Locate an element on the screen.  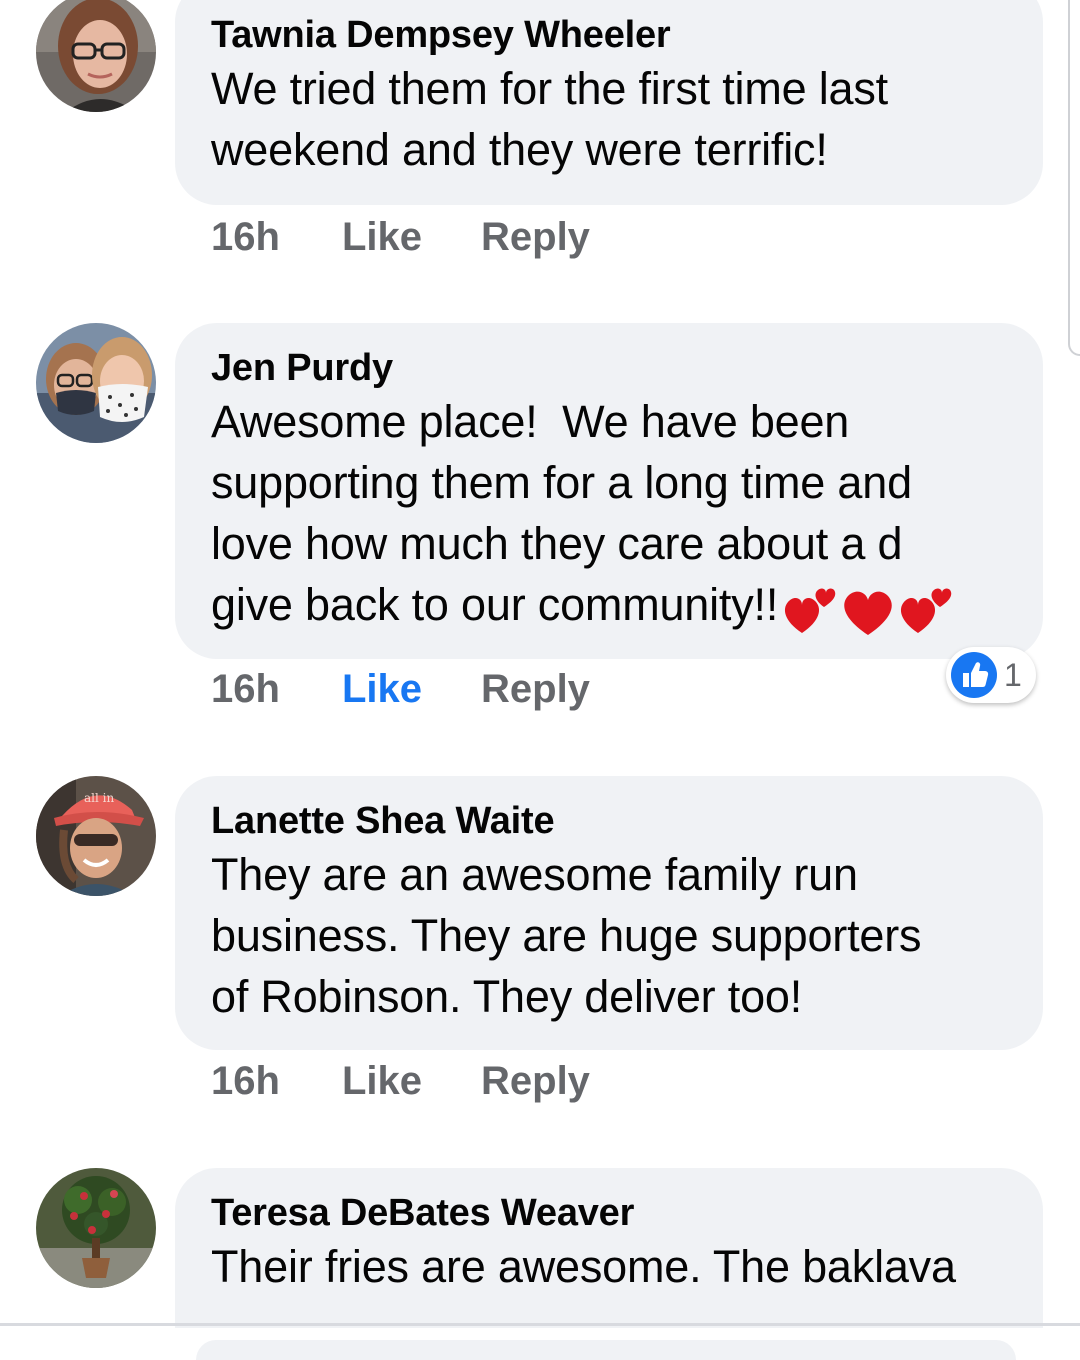
red-heart-icon is located at coordinates (868, 613).